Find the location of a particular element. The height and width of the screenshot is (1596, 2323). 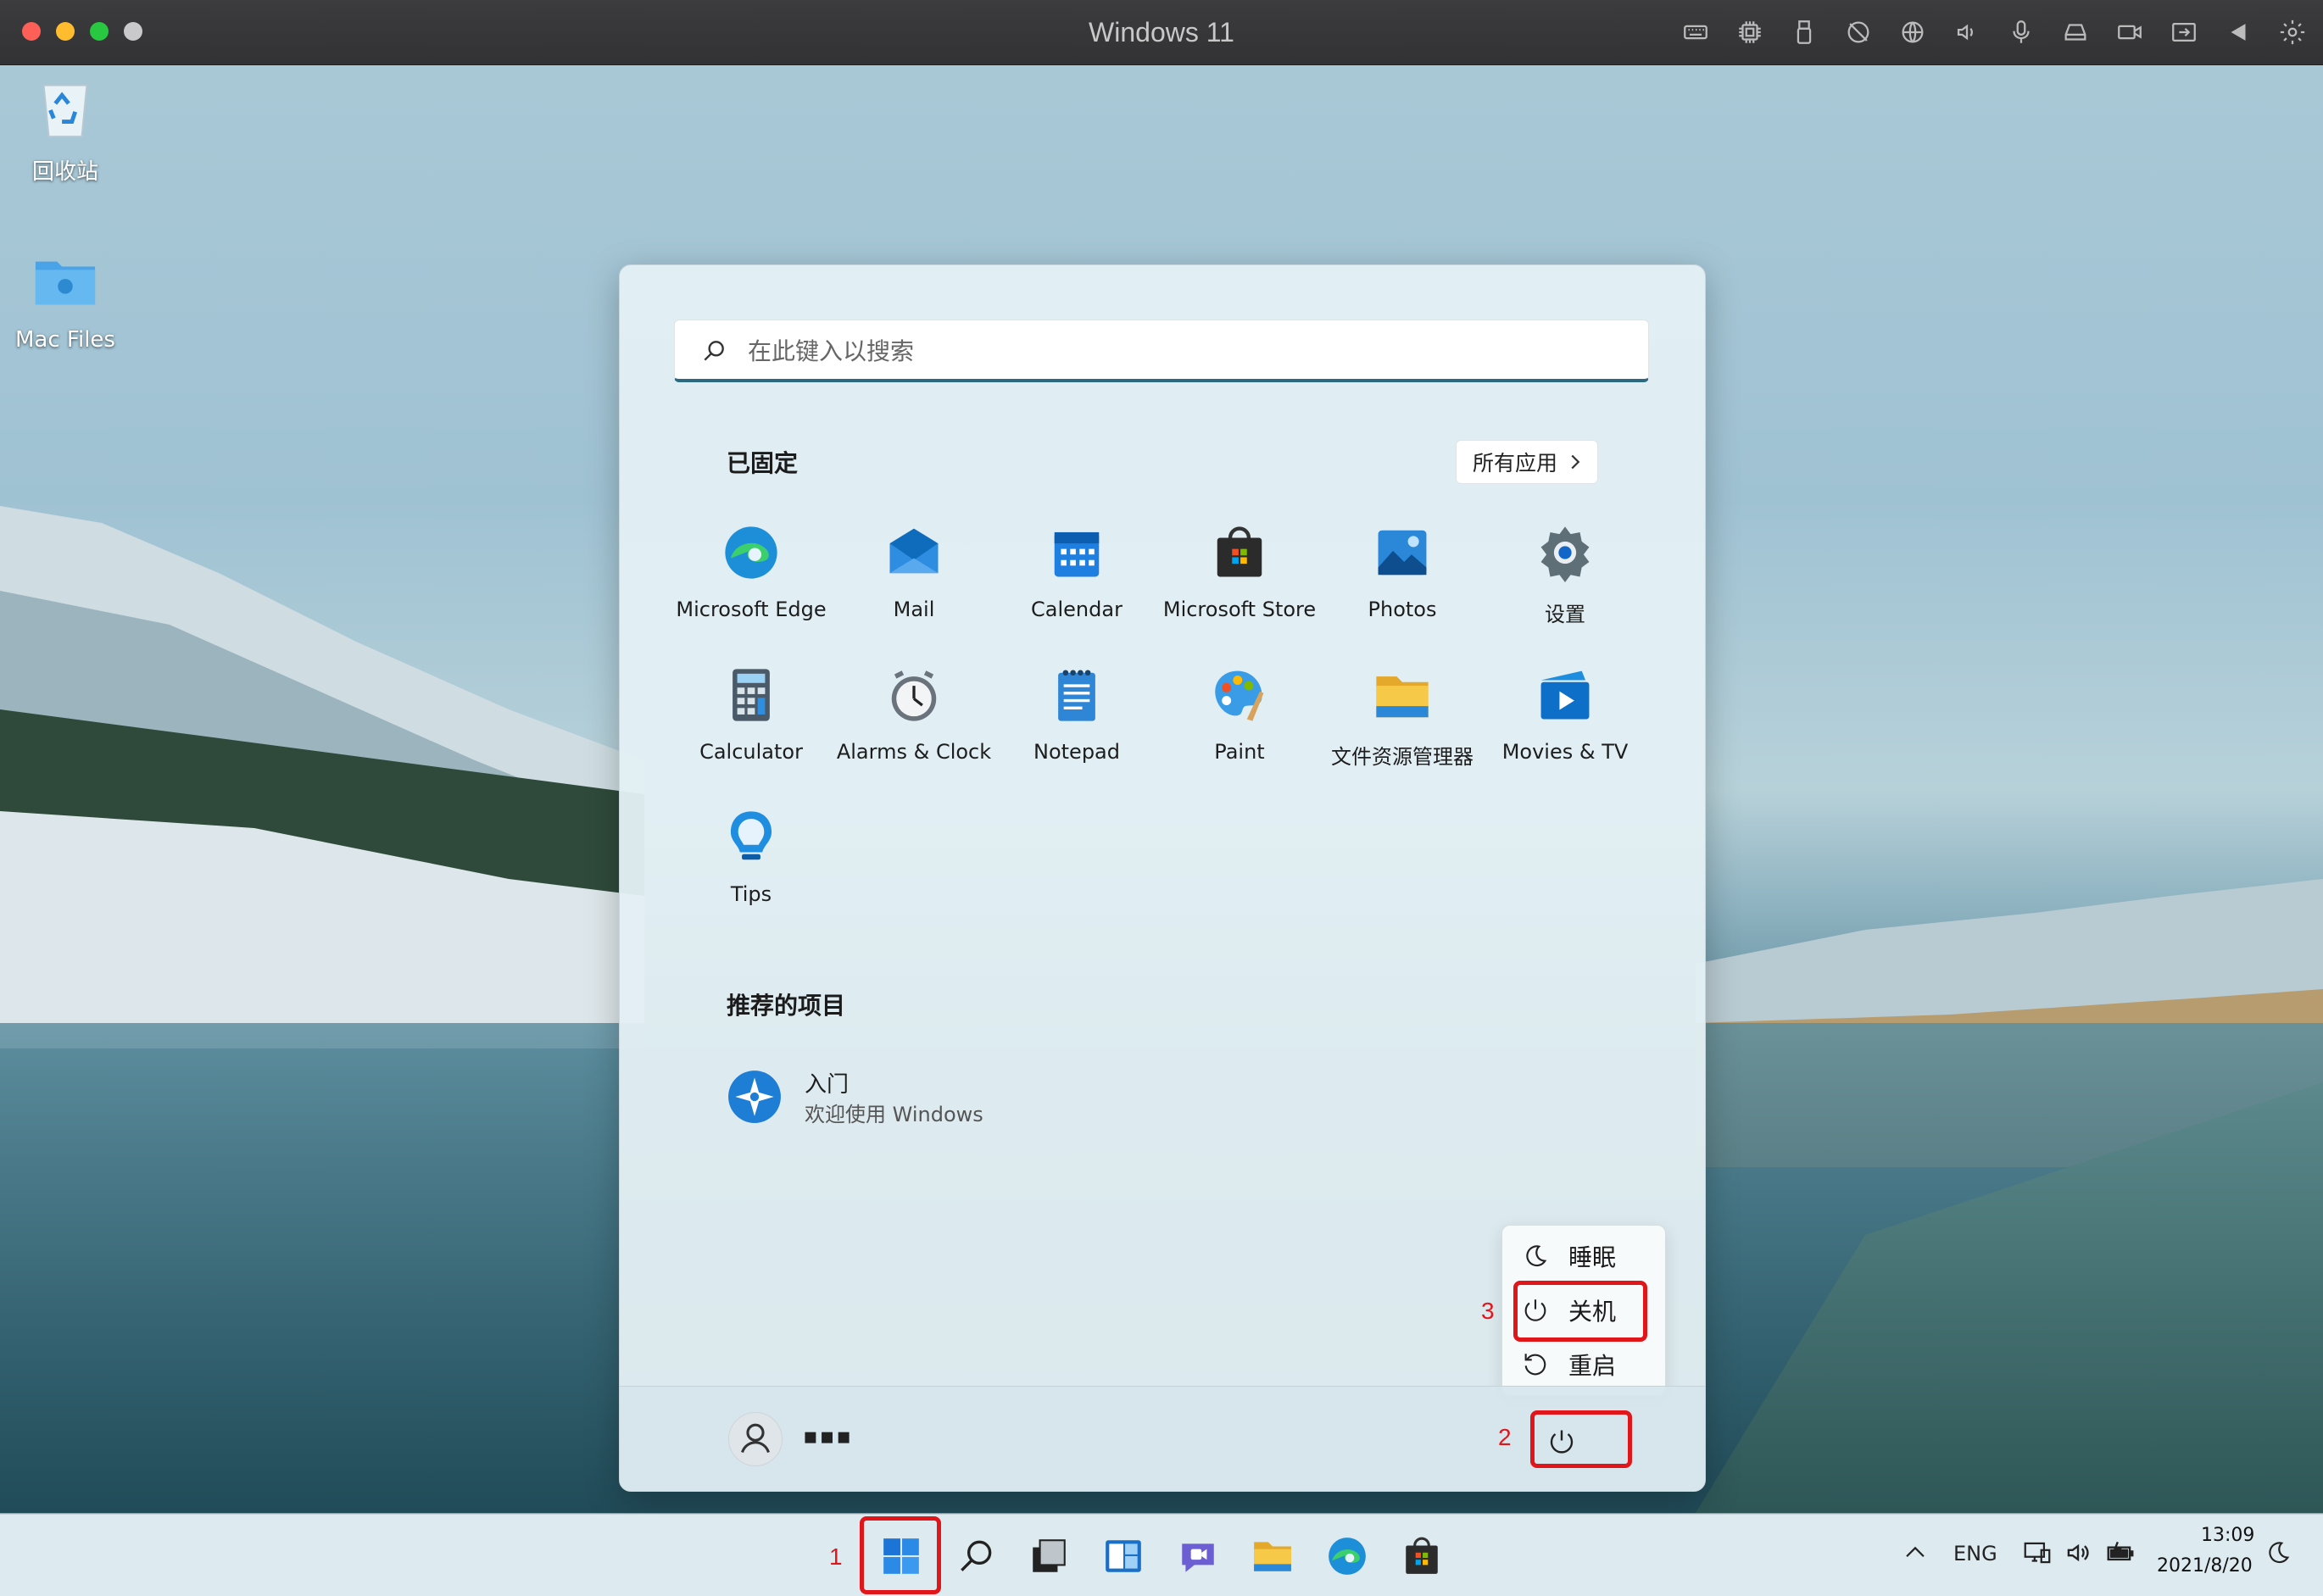

chat-icon is located at coordinates (1198, 1557).